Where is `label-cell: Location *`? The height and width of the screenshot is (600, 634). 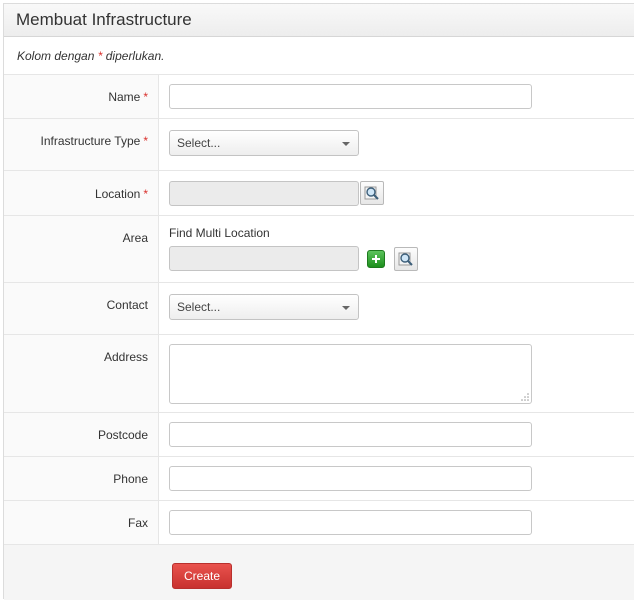 label-cell: Location * is located at coordinates (81, 193).